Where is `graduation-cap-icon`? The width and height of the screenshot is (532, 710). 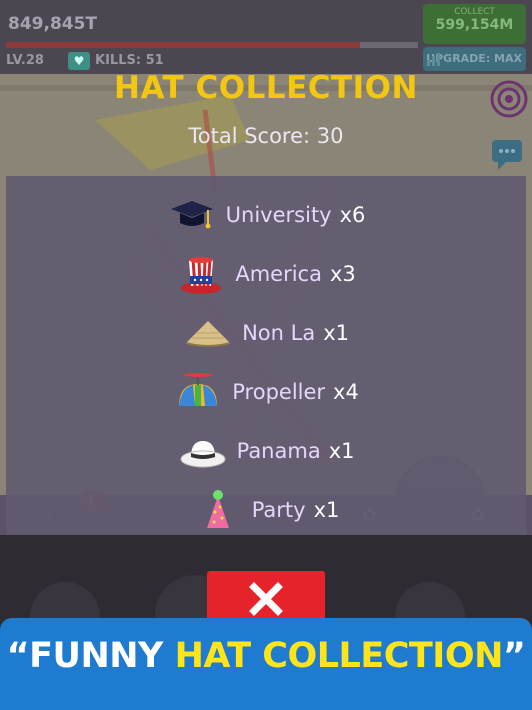
graduation-cap-icon is located at coordinates (191, 215).